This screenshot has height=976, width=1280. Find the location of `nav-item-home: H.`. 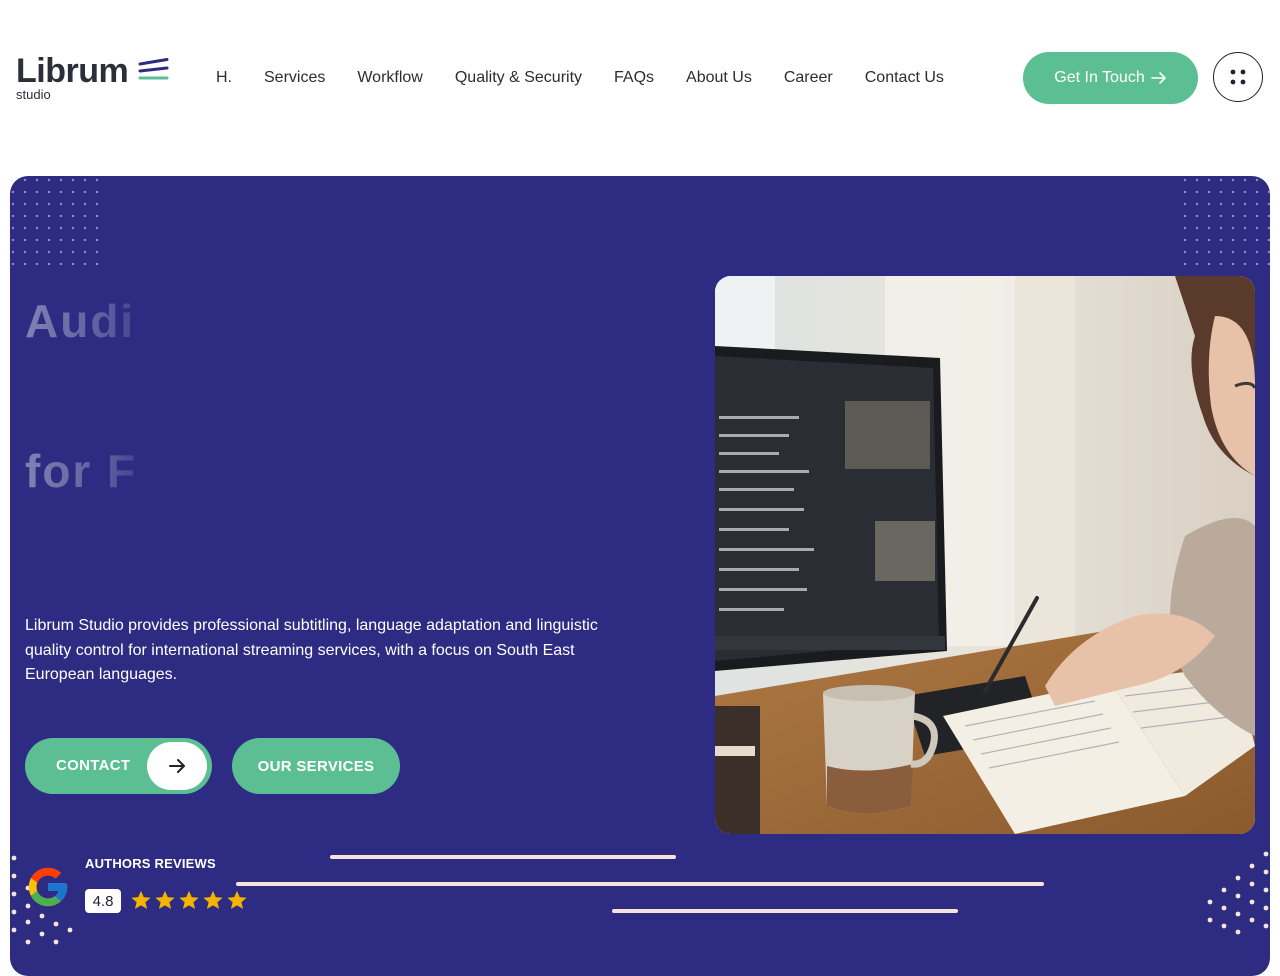

nav-item-home: H. is located at coordinates (224, 78).